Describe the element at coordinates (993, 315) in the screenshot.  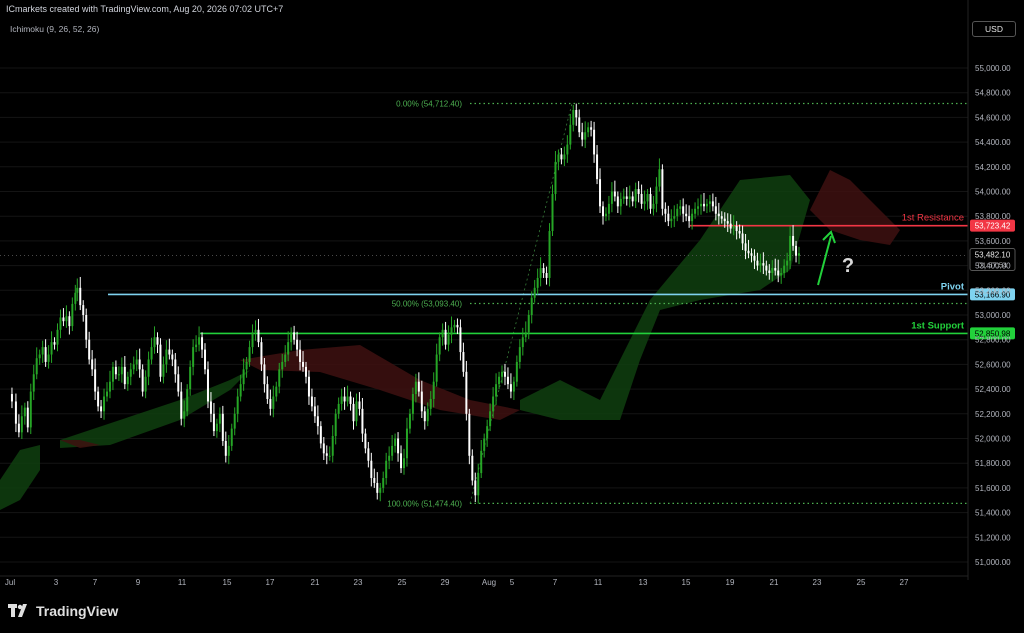
I see `price-tick-label: 53,000.00` at that location.